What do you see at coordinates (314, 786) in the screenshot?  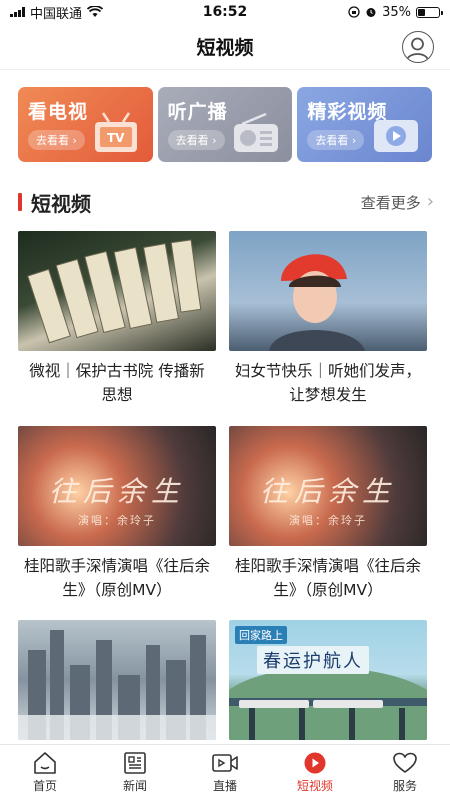 I see `tab-label: 短视频` at bounding box center [314, 786].